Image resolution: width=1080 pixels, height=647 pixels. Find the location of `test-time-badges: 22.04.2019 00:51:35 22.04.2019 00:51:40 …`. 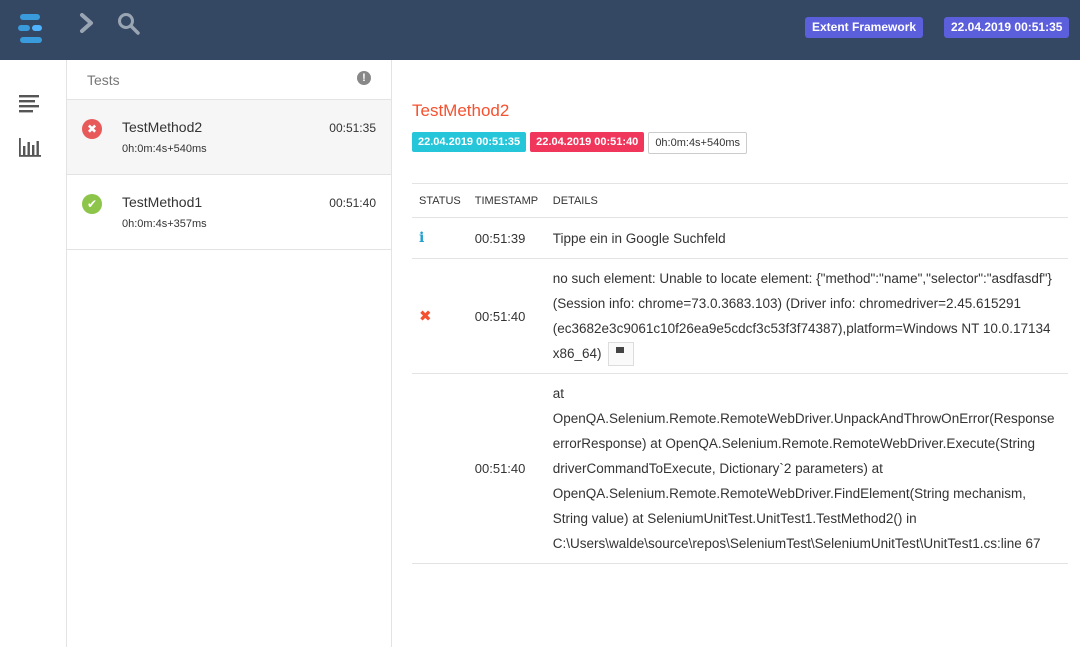

test-time-badges: 22.04.2019 00:51:35 22.04.2019 00:51:40 … is located at coordinates (579, 143).